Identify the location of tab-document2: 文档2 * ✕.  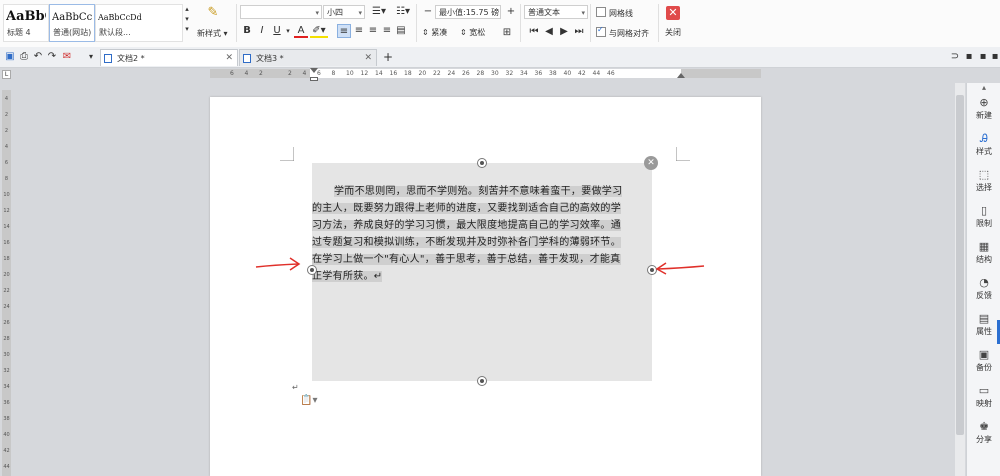
(169, 57).